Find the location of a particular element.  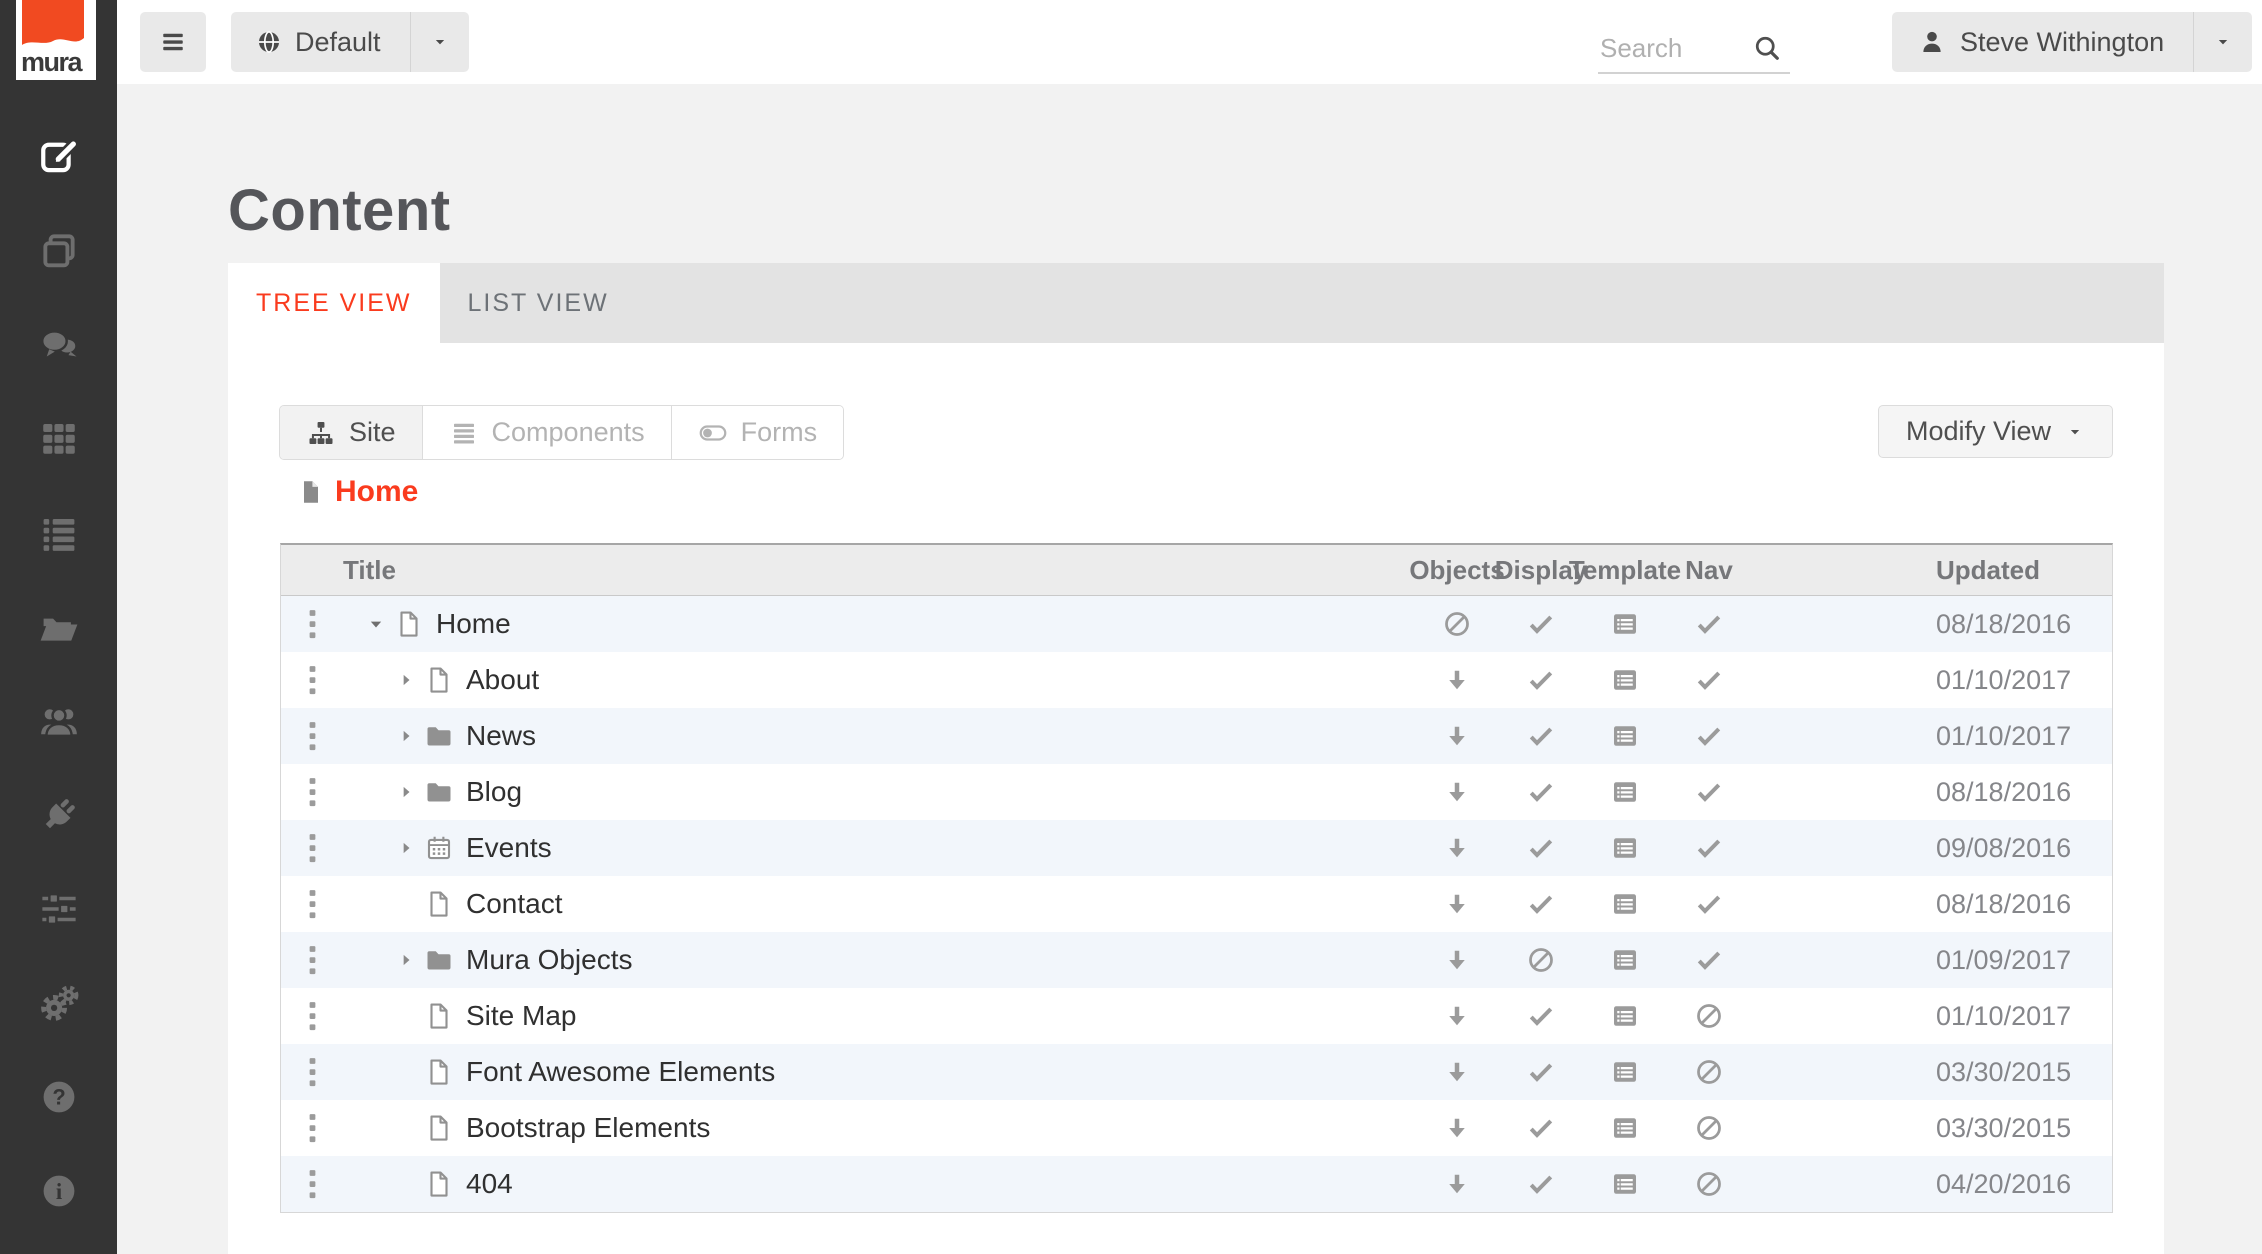

sidebar: mura is located at coordinates (58, 627).